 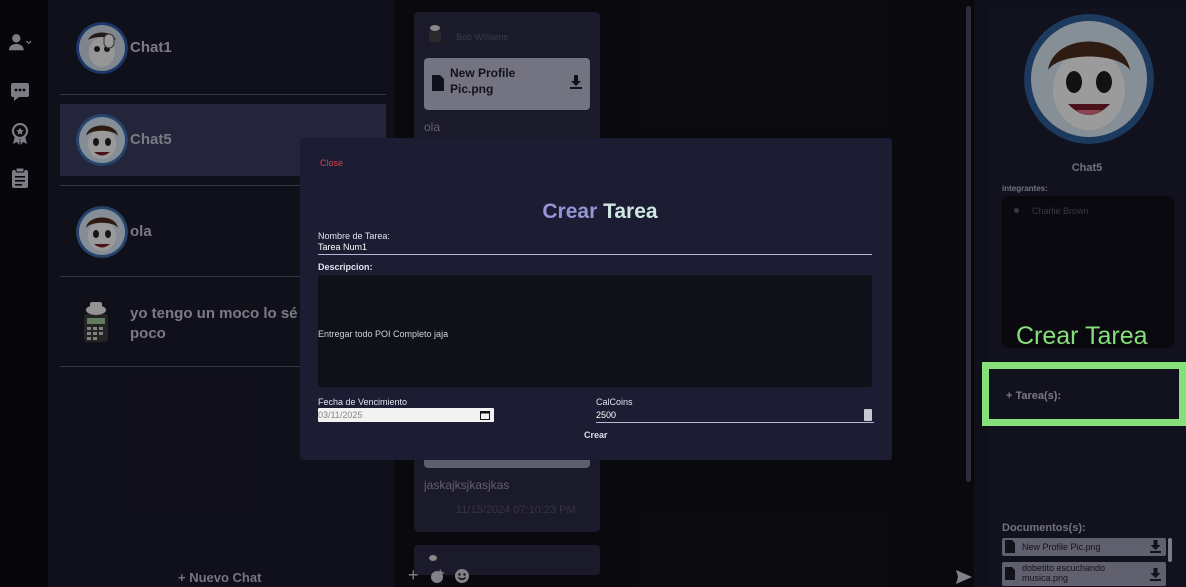 I want to click on due-date-label: Fecha de Vencimiento, so click(x=363, y=402).